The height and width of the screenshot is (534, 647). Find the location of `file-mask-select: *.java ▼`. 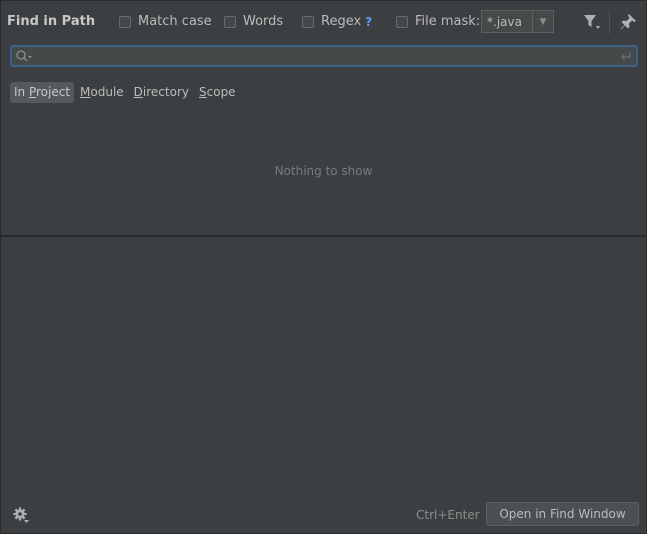

file-mask-select: *.java ▼ is located at coordinates (517, 21).